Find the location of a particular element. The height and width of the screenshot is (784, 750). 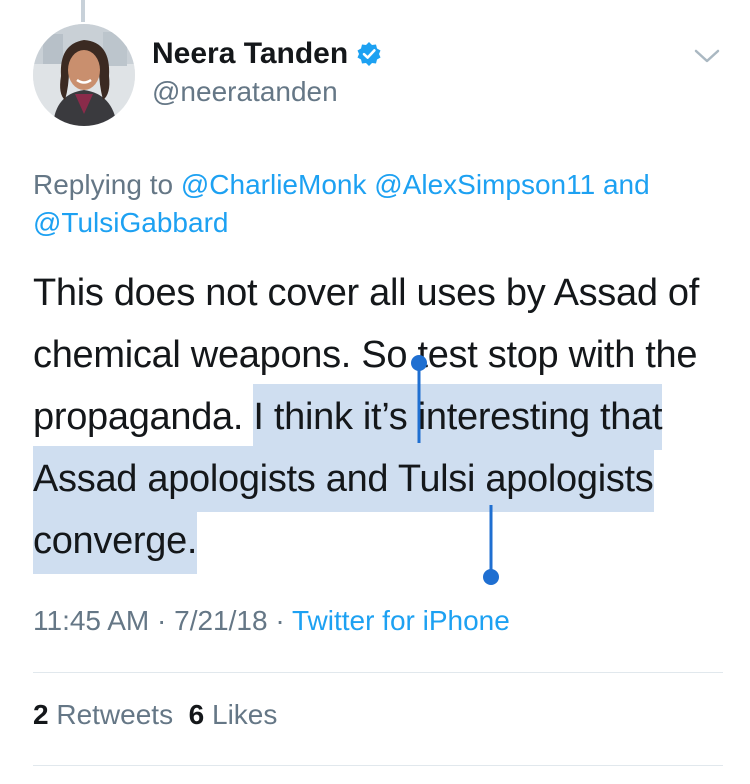

reply-prefix: Replying to is located at coordinates (107, 184).